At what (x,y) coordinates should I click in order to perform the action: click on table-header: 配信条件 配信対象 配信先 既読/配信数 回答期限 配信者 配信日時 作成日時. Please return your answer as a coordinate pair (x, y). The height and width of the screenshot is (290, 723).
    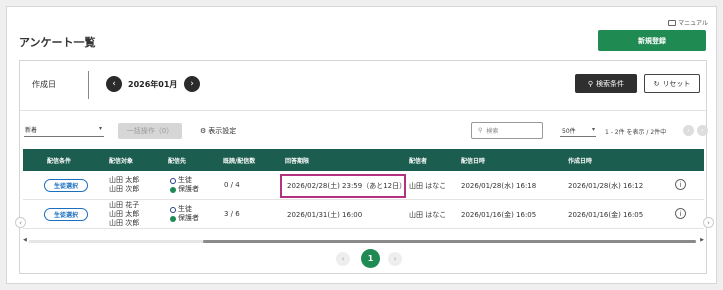
    Looking at the image, I should click on (363, 160).